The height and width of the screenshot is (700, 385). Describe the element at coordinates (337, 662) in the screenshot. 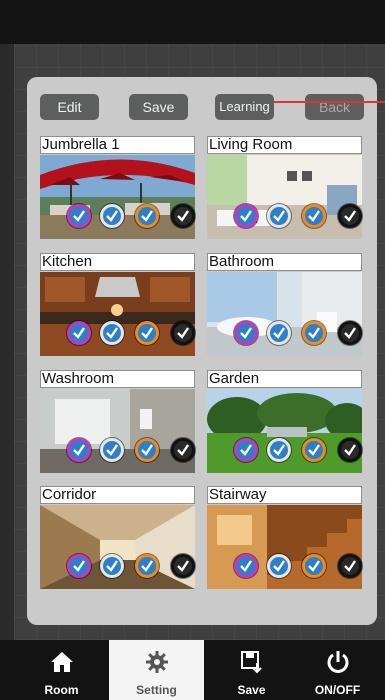

I see `power-icon` at that location.